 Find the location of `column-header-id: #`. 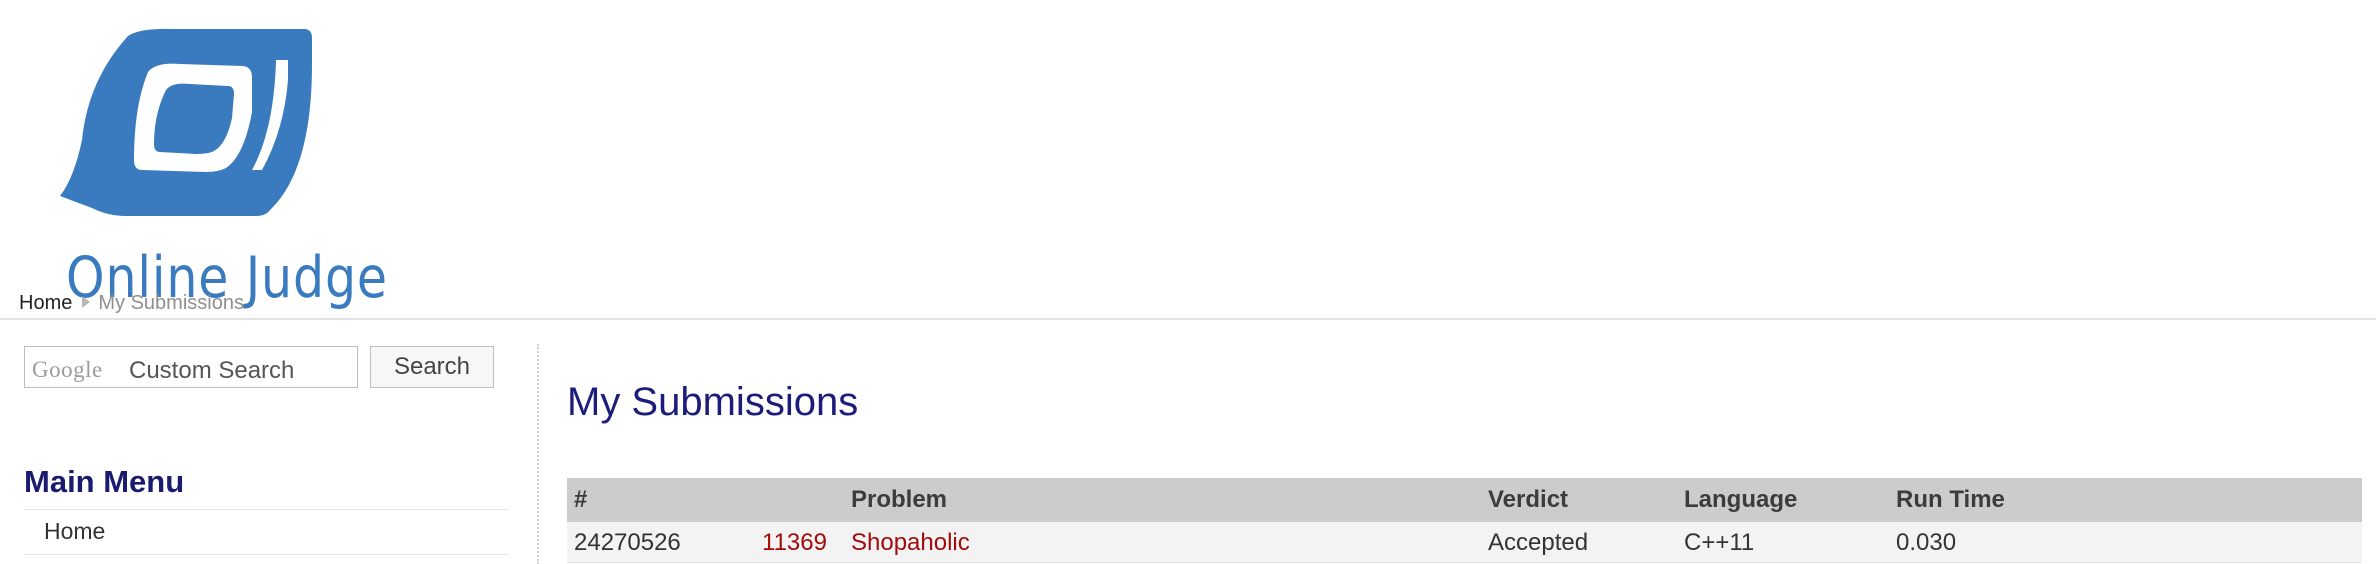

column-header-id: # is located at coordinates (581, 499).